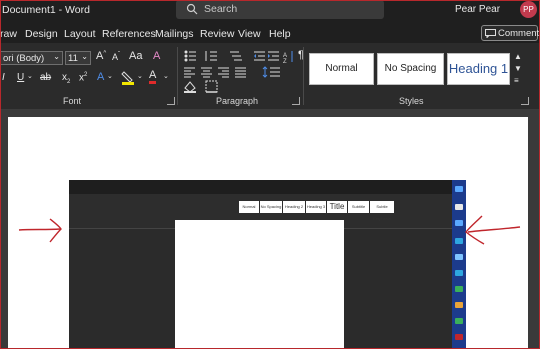 Image resolution: width=540 pixels, height=349 pixels. What do you see at coordinates (282, 72) in the screenshot?
I see `line-spacing-icon` at bounding box center [282, 72].